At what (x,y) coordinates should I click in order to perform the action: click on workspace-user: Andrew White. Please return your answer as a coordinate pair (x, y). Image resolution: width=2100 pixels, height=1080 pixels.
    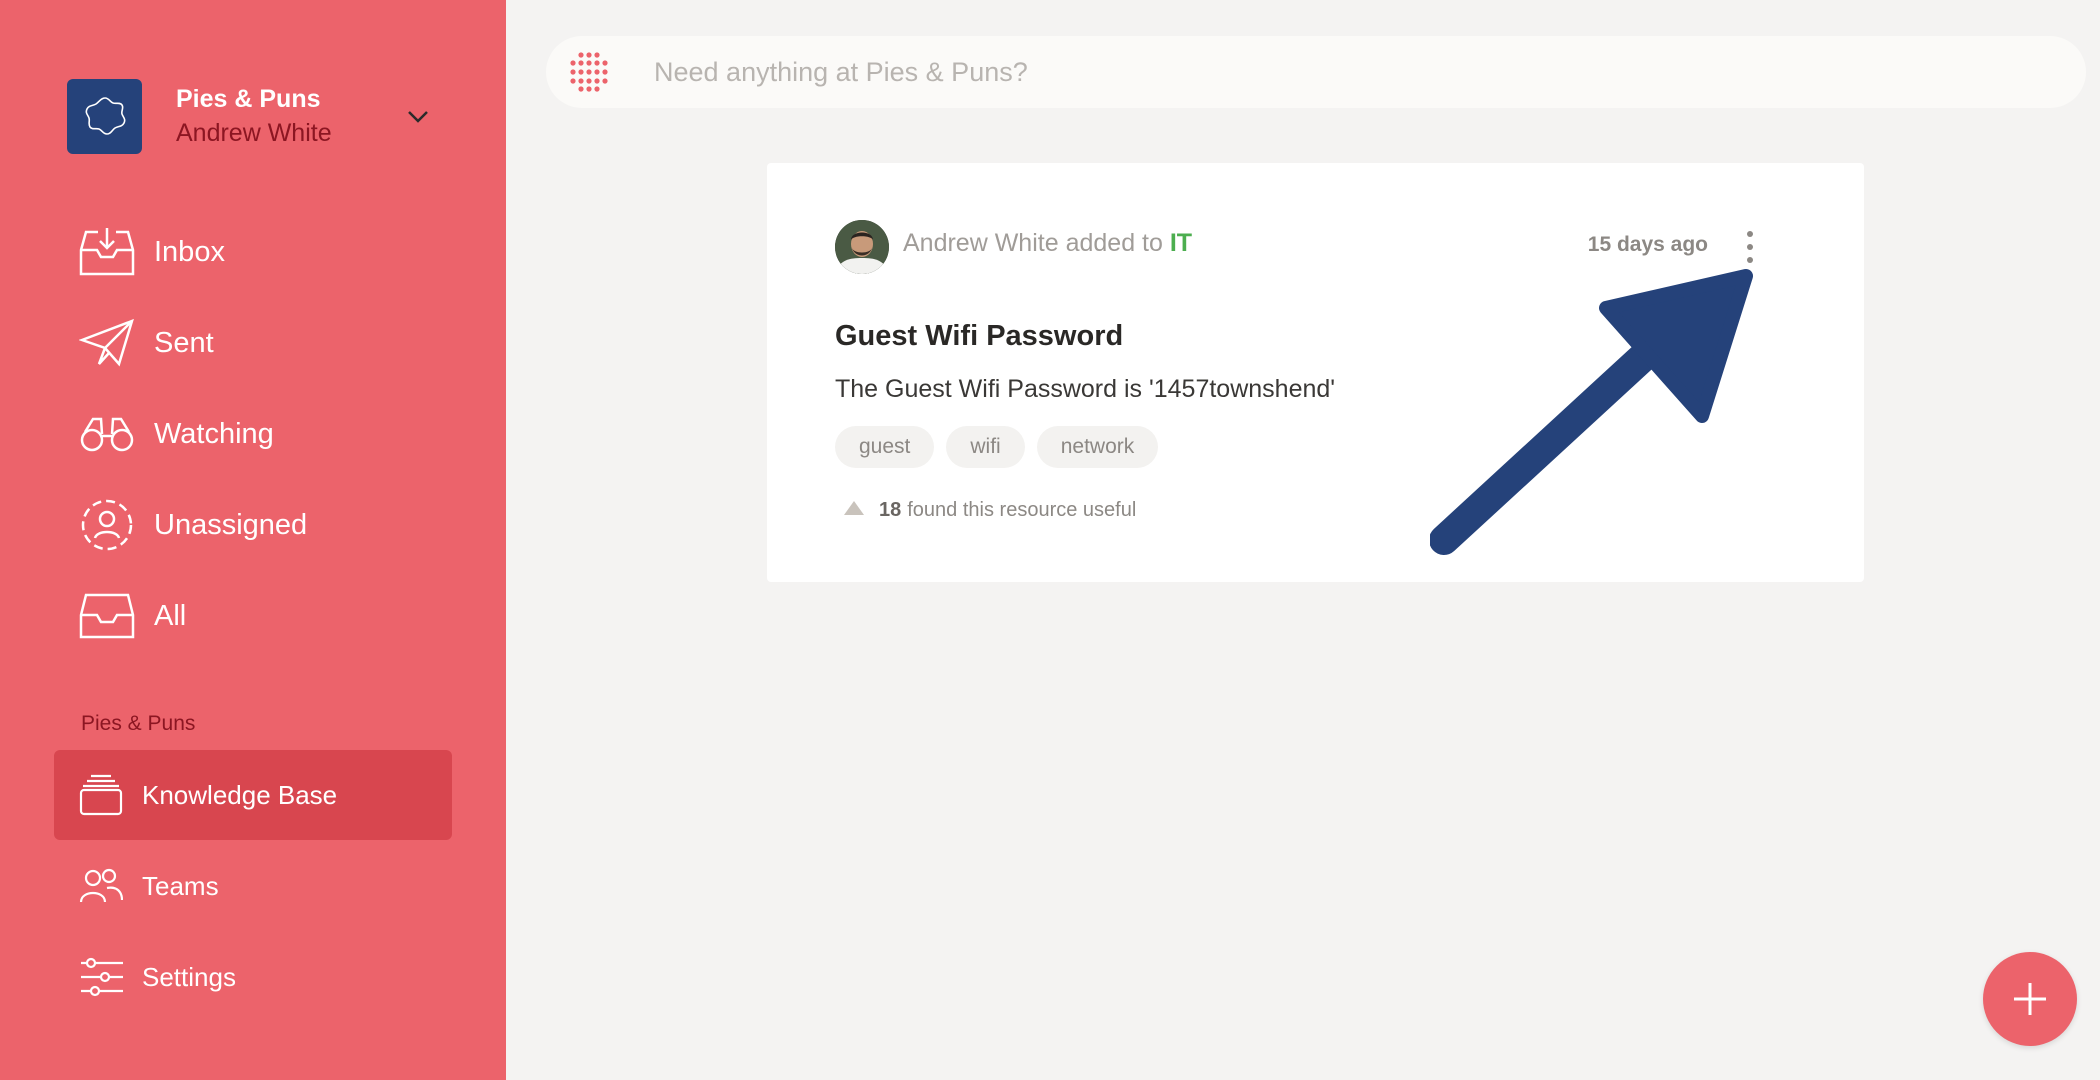
    Looking at the image, I should click on (254, 133).